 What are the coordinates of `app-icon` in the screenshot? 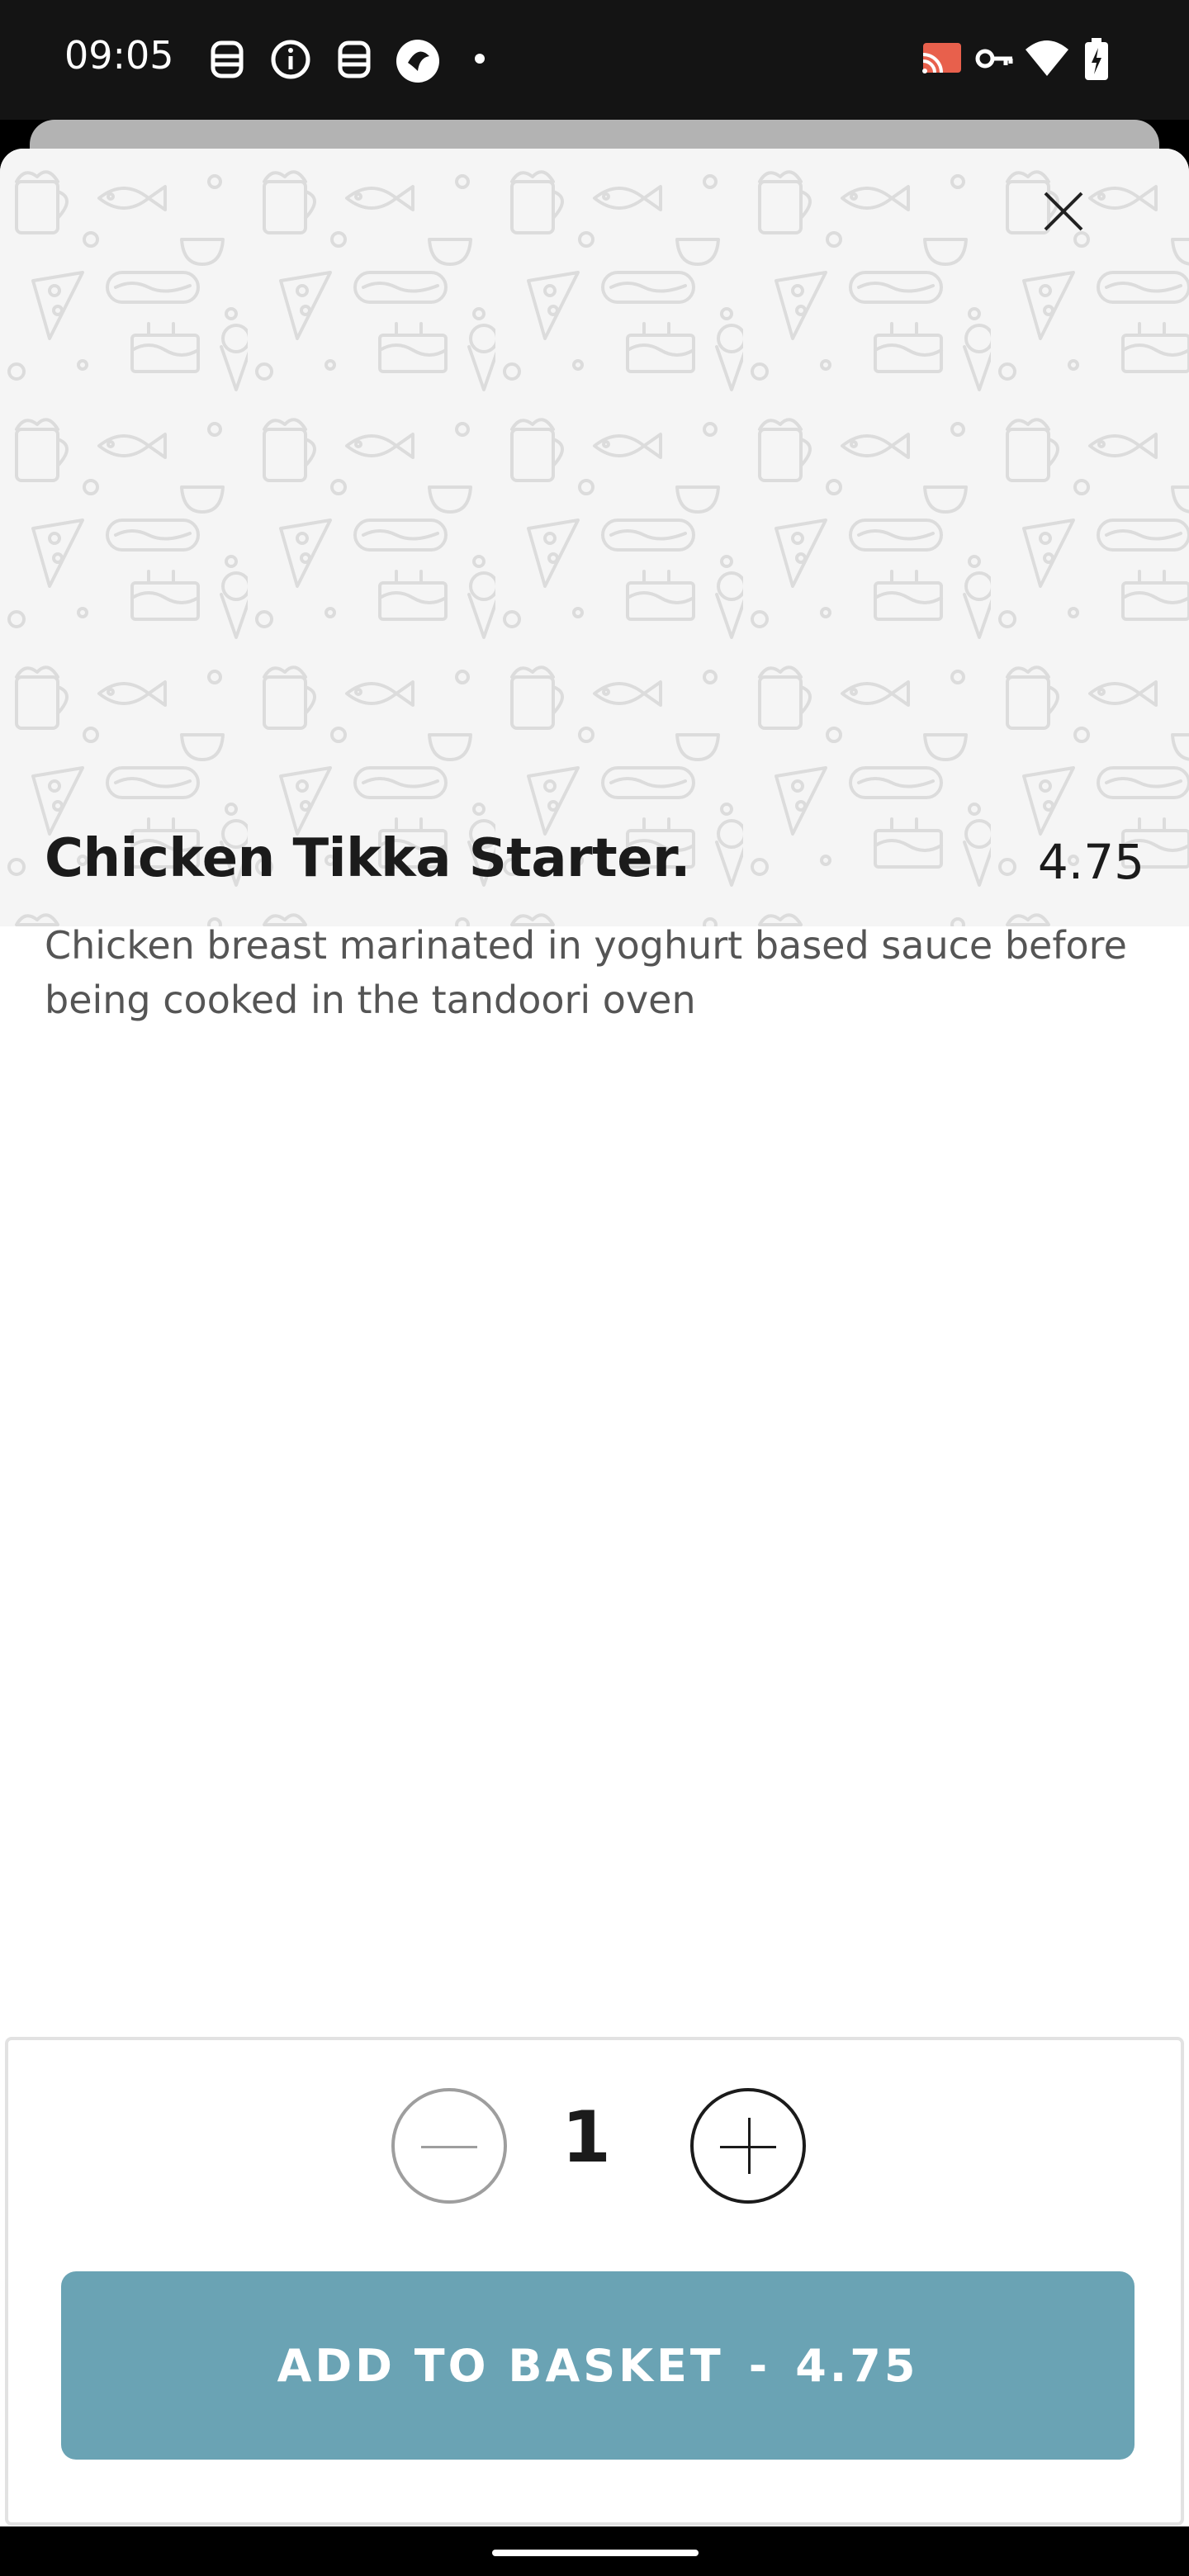 It's located at (418, 60).